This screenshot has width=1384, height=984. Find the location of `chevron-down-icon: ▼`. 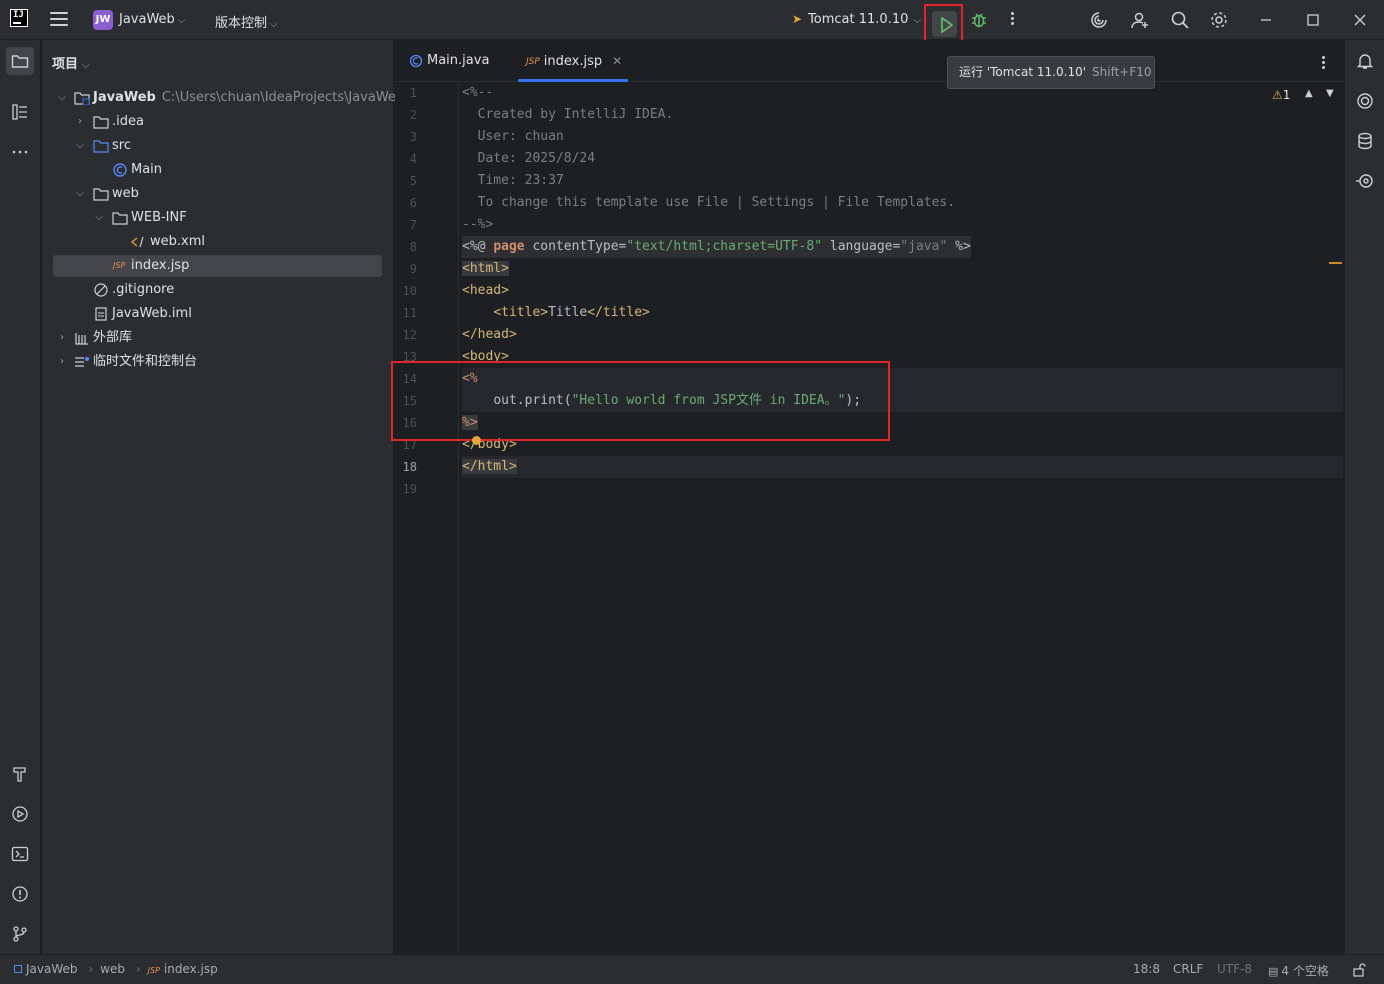

chevron-down-icon: ▼ is located at coordinates (1330, 93).